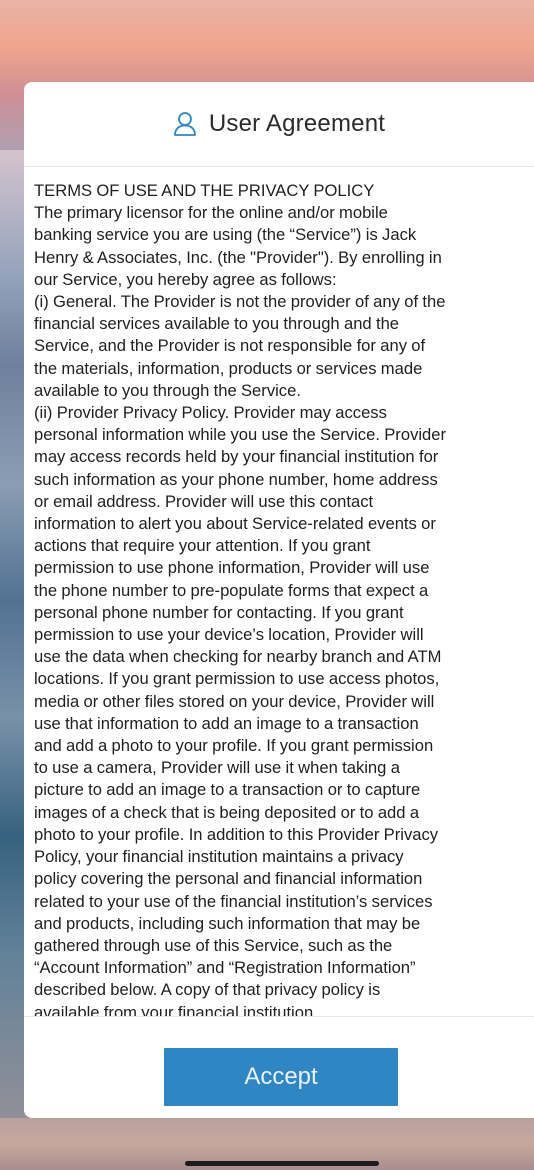  I want to click on card-header: User Agreement, so click(279, 124).